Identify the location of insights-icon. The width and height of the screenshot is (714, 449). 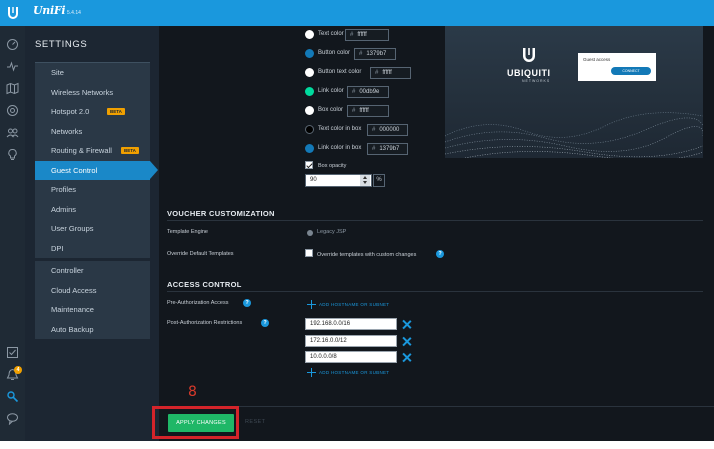
(12, 154).